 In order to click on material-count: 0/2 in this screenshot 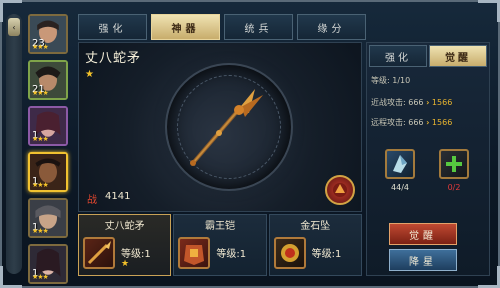, I will do `click(454, 187)`.